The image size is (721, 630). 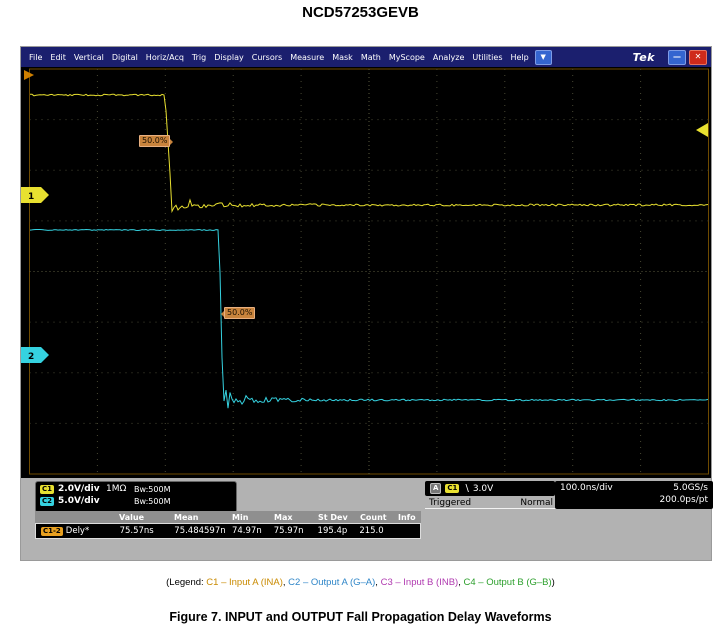 What do you see at coordinates (288, 531) in the screenshot?
I see `measurement-max: 75.97n` at bounding box center [288, 531].